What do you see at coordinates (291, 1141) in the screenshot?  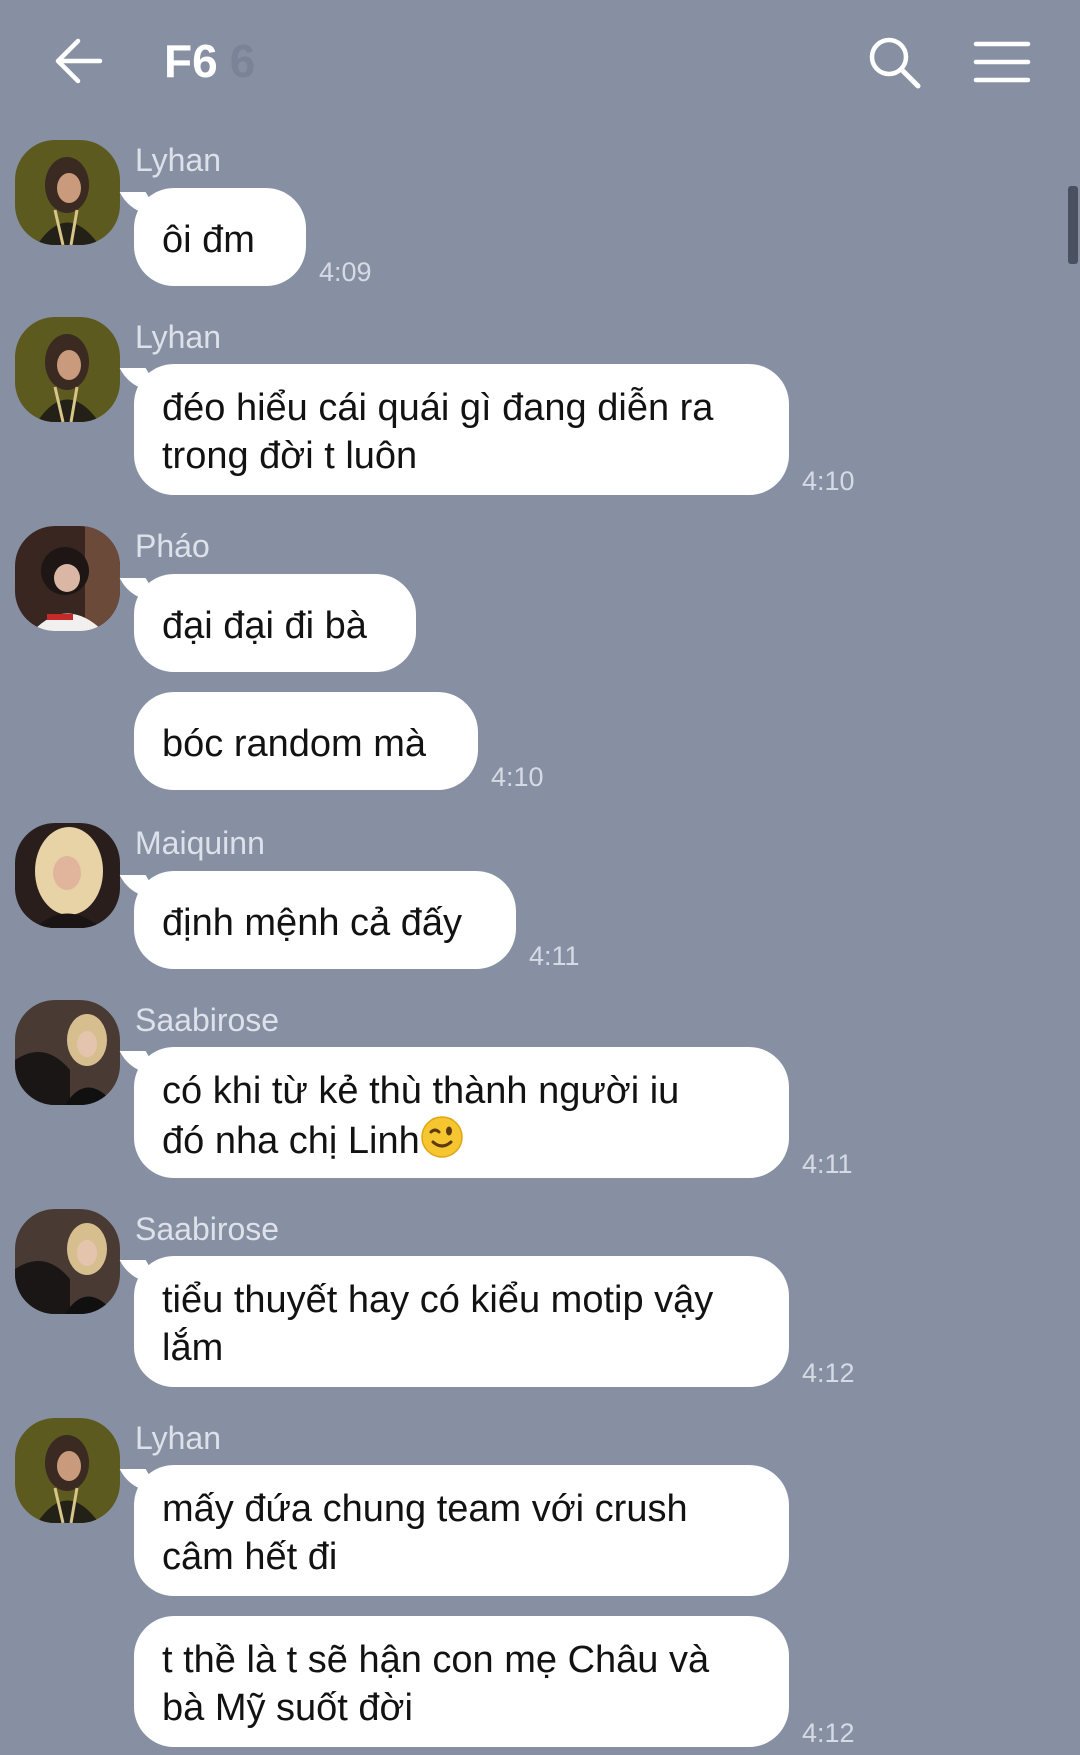 I see `message-text: đó nha chị Linh` at bounding box center [291, 1141].